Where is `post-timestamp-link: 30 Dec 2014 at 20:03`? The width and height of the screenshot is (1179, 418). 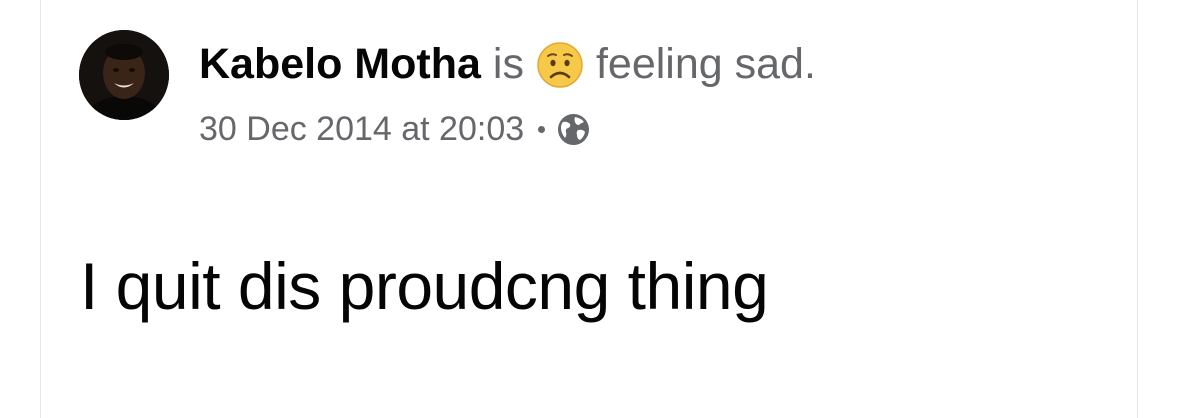 post-timestamp-link: 30 Dec 2014 at 20:03 is located at coordinates (361, 129).